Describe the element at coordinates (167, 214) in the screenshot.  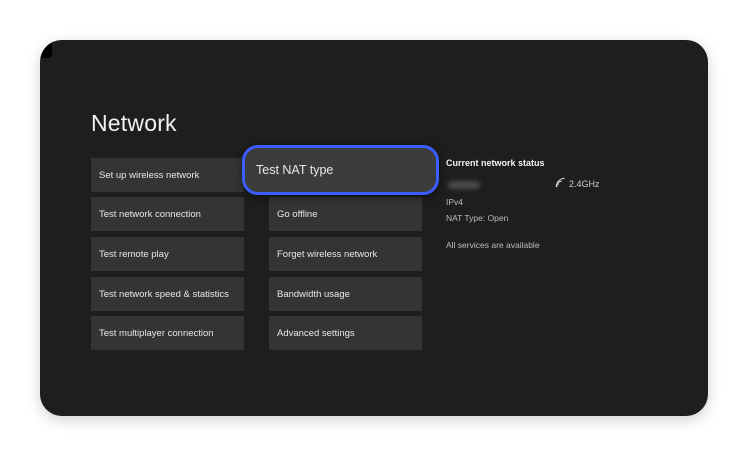
I see `test-network-connection-button: Test network connection` at that location.